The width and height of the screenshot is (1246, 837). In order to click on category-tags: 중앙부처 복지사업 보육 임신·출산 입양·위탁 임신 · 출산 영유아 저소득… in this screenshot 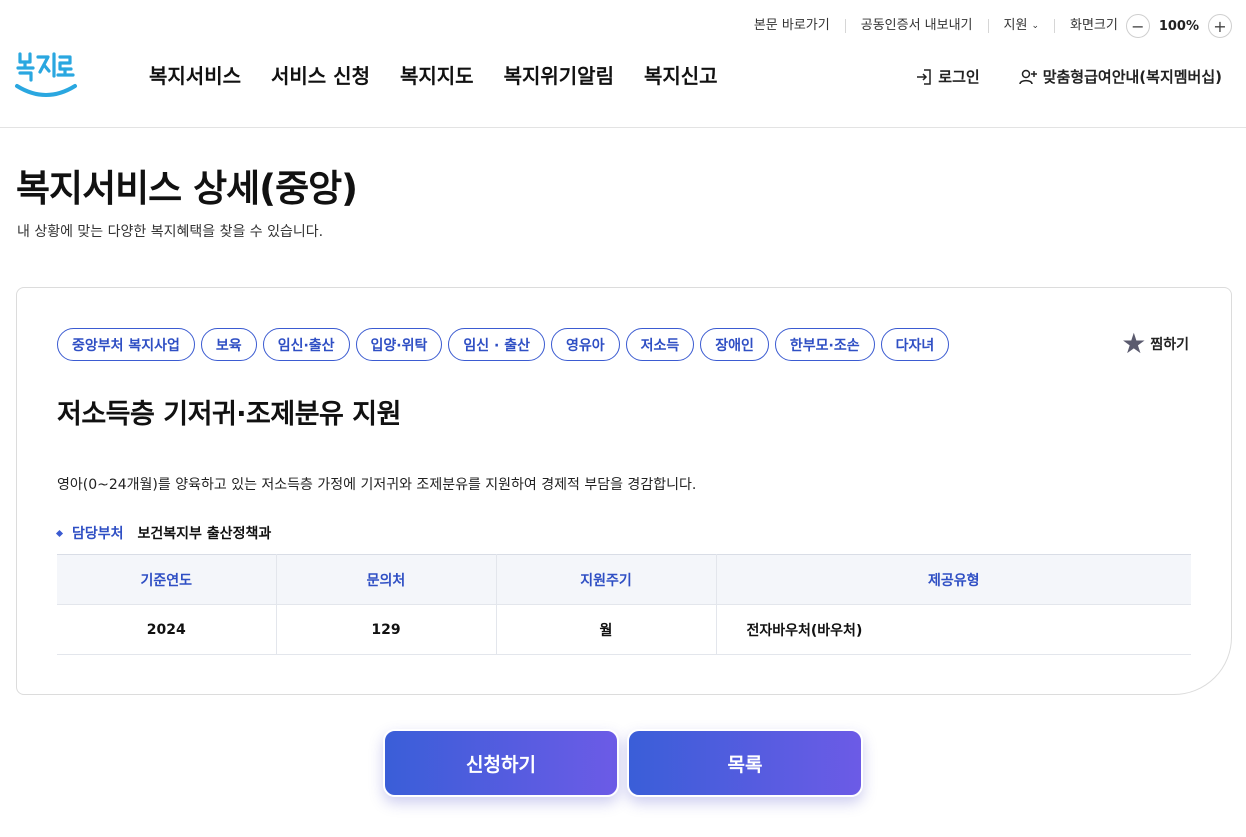, I will do `click(506, 344)`.